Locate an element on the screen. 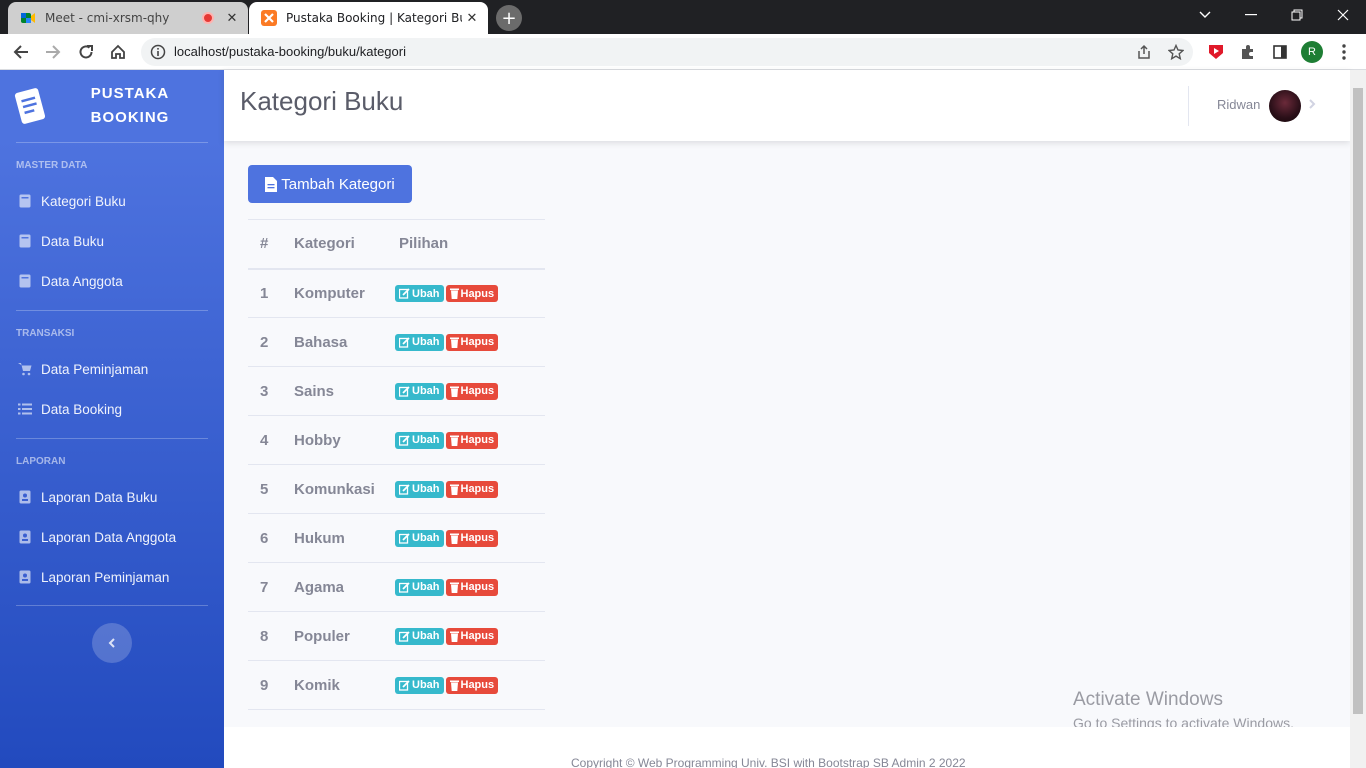 The image size is (1366, 768). topbar-divider is located at coordinates (1188, 106).